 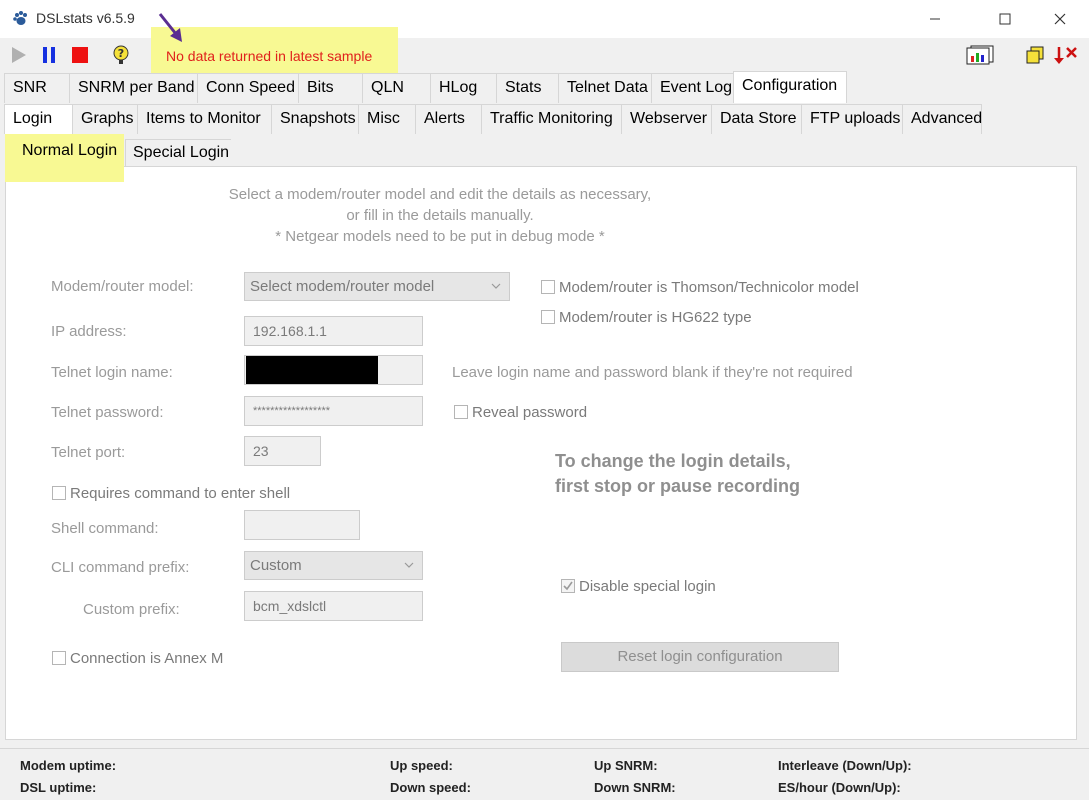 What do you see at coordinates (551, 119) in the screenshot?
I see `tab-traffic-monitoring: Traffic Monitoring` at bounding box center [551, 119].